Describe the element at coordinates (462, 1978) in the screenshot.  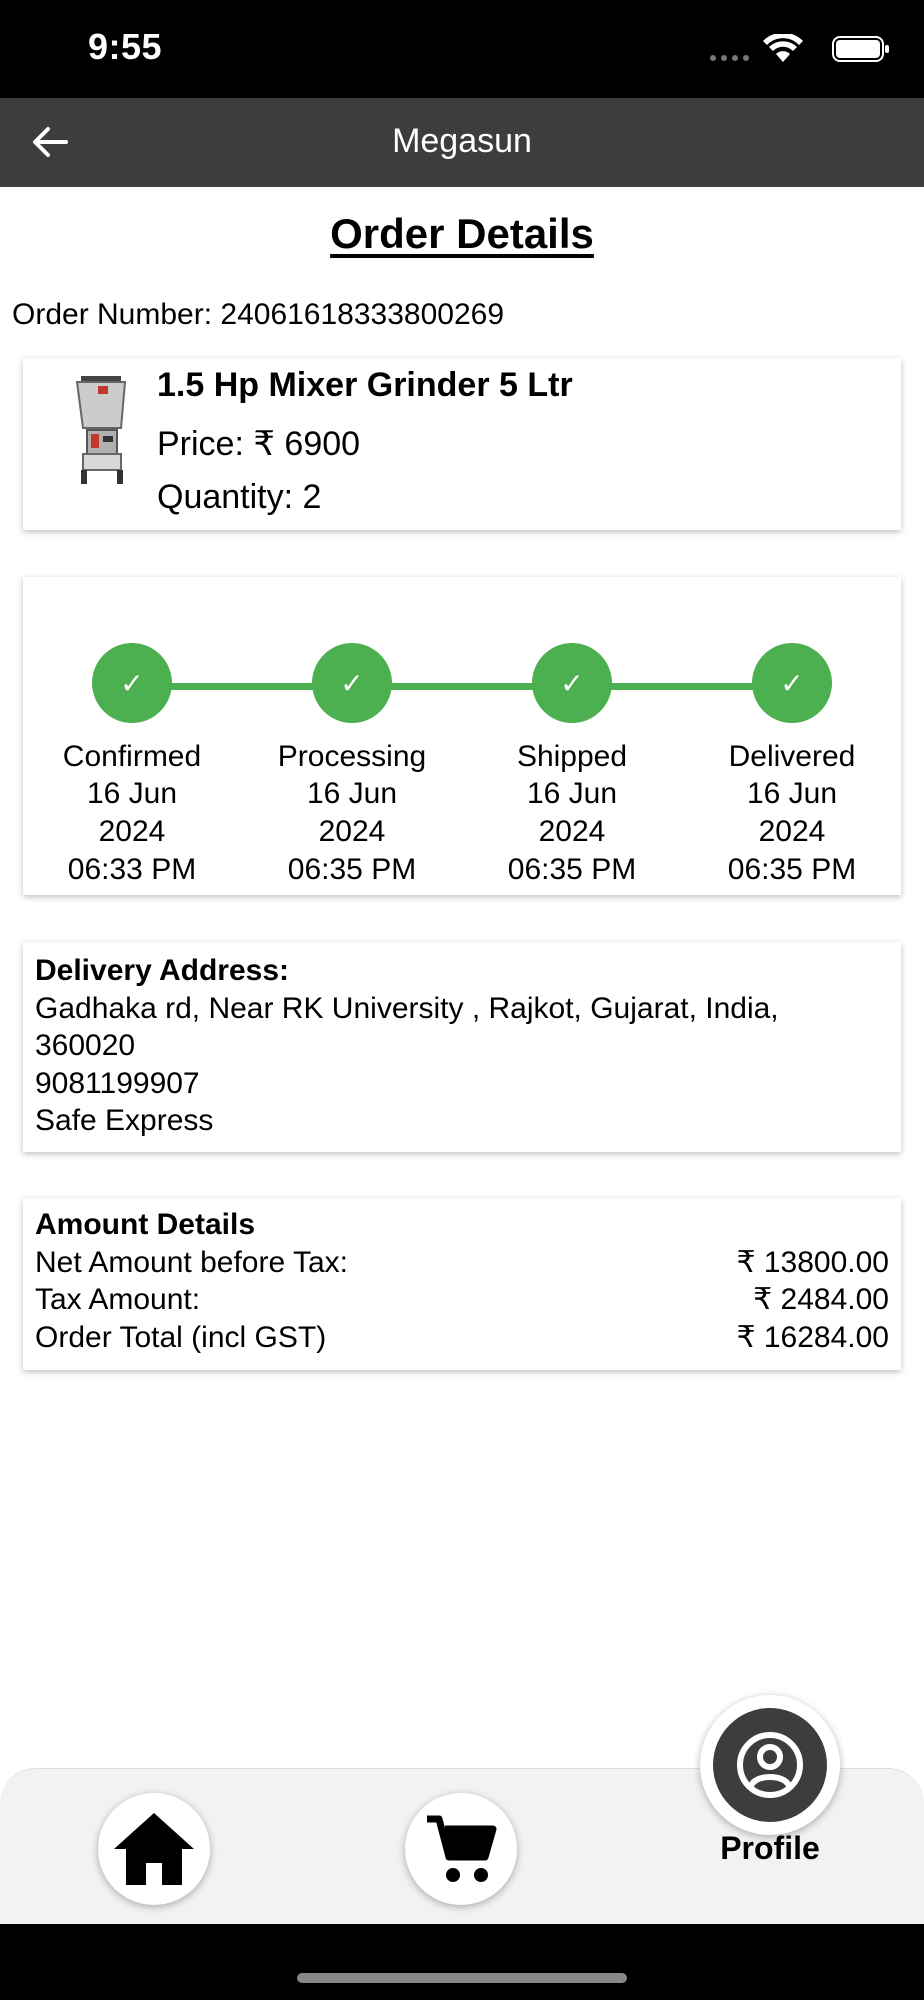
I see `home-indicator` at that location.